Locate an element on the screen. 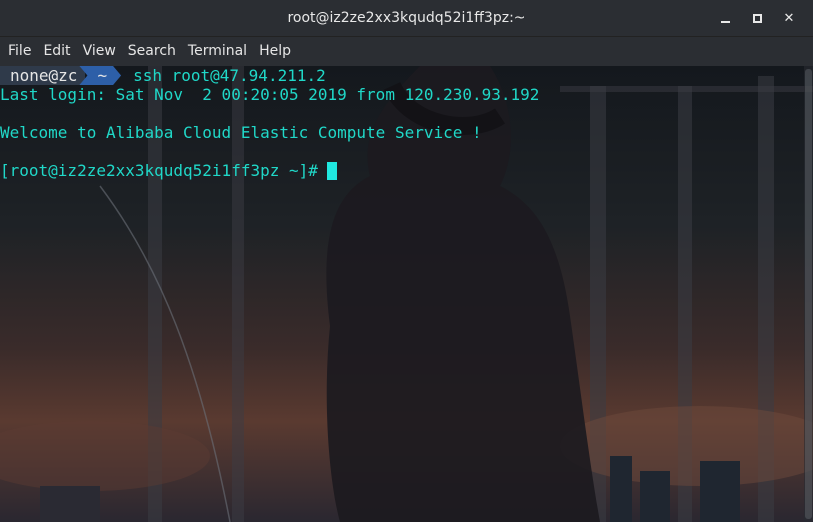 Image resolution: width=813 pixels, height=522 pixels. remote-prompt: [root@iz2ze2xx3kqudq52i1ff3pz ~]# is located at coordinates (159, 170).